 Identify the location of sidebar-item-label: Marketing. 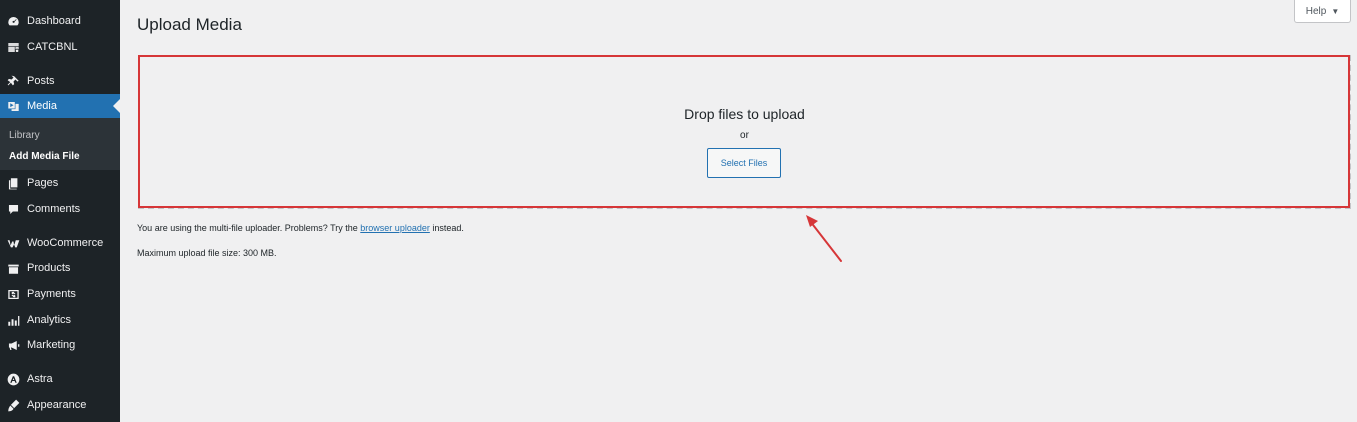
(51, 345).